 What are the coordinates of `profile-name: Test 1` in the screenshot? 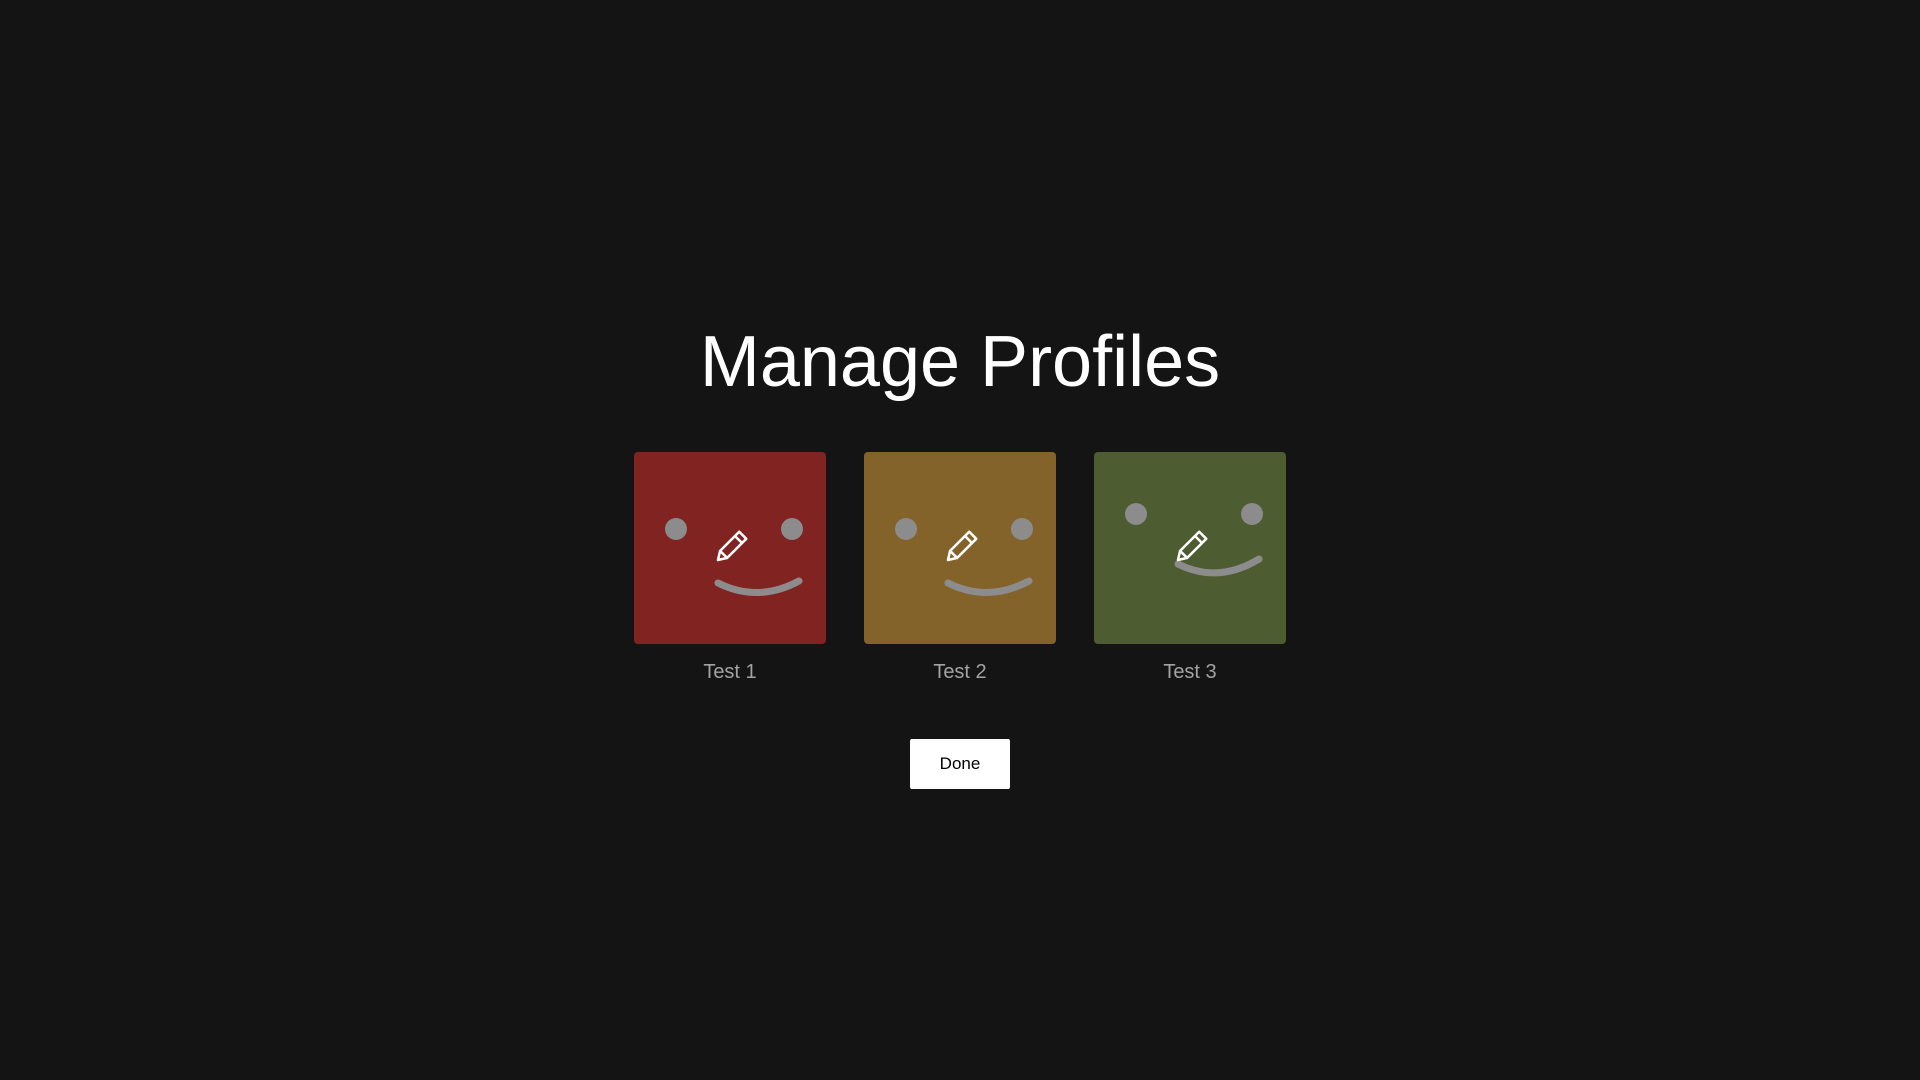 It's located at (730, 672).